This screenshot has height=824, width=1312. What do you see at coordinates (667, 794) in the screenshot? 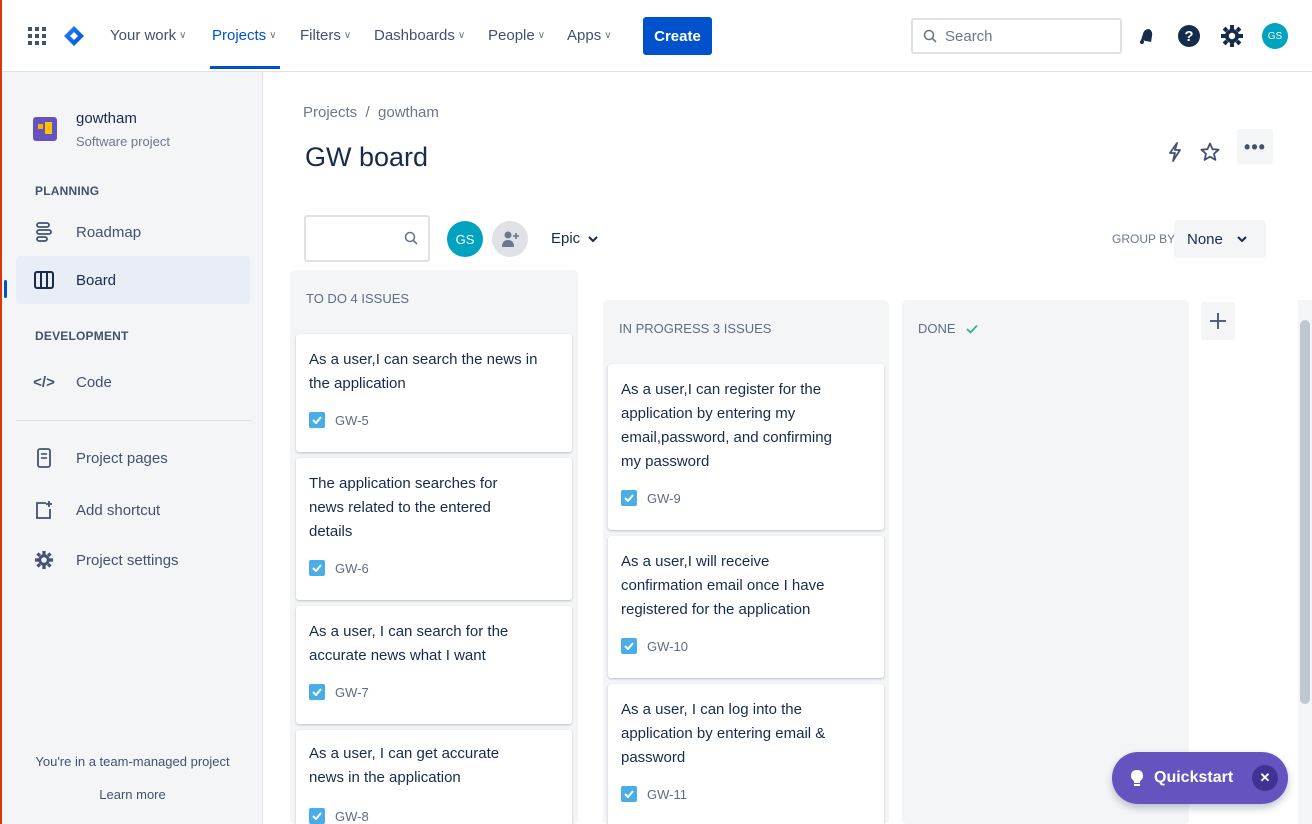
I see `issue-key: GW-11` at bounding box center [667, 794].